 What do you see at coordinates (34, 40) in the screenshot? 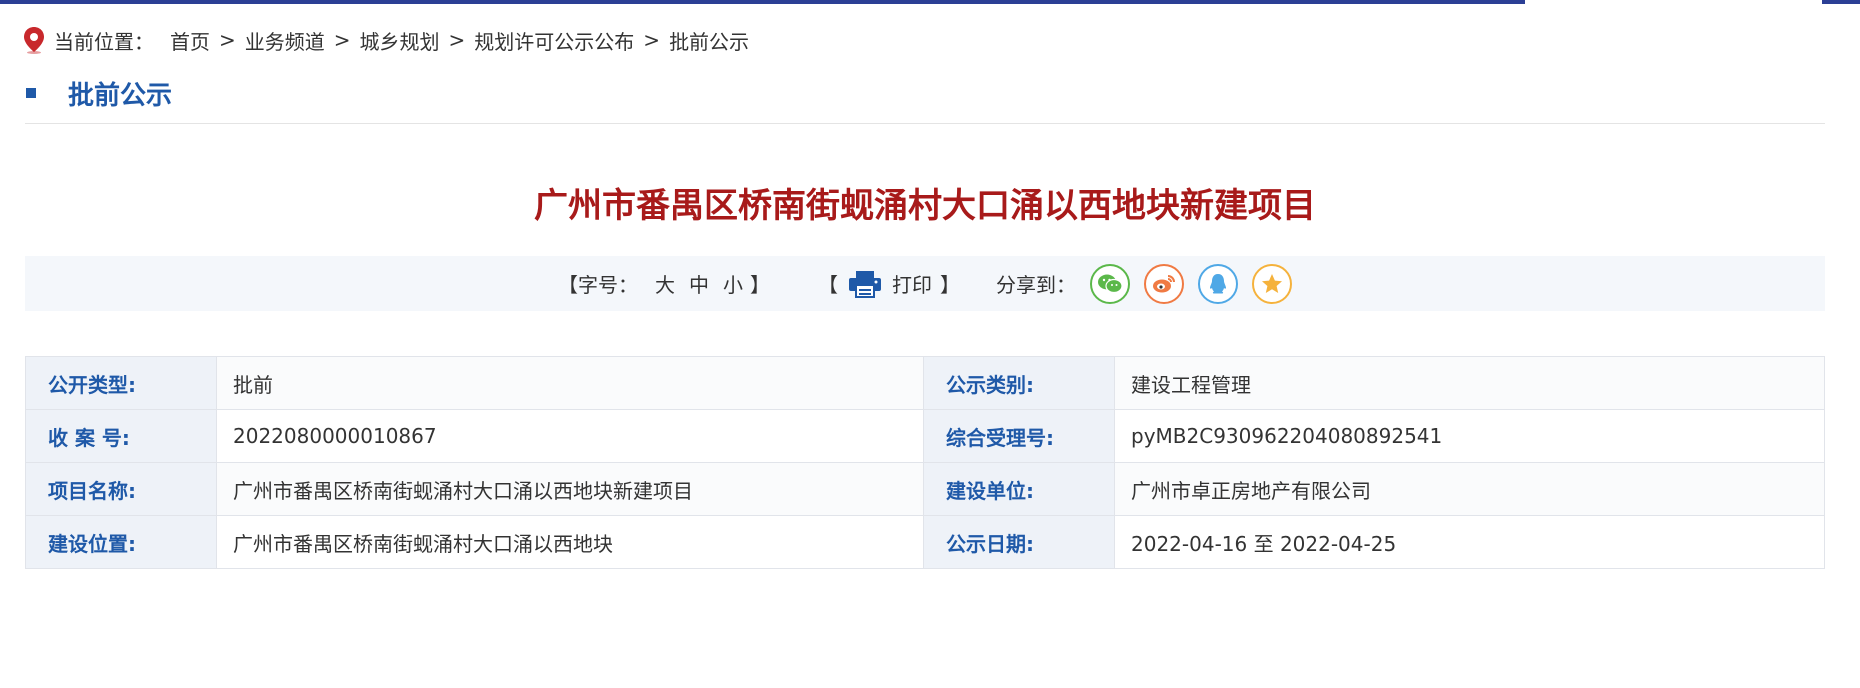
I see `location-pin-icon` at bounding box center [34, 40].